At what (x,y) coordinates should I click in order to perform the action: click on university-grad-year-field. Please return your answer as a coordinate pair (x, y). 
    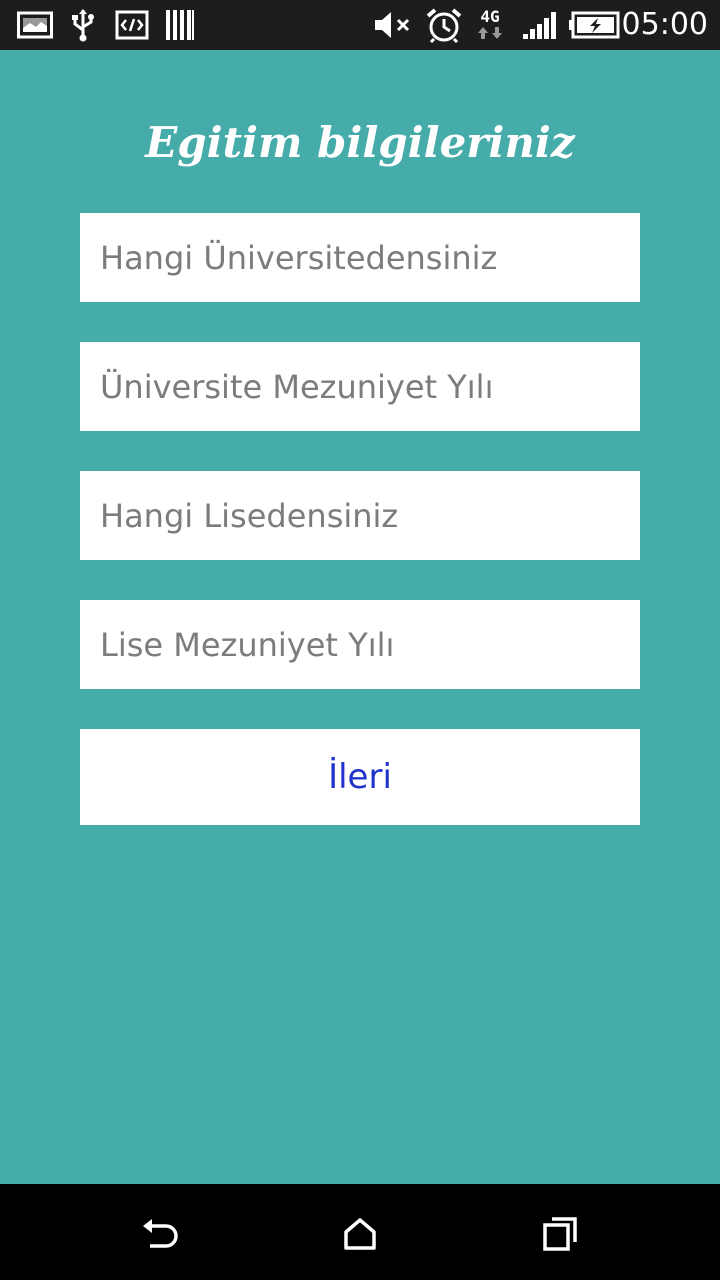
    Looking at the image, I should click on (360, 386).